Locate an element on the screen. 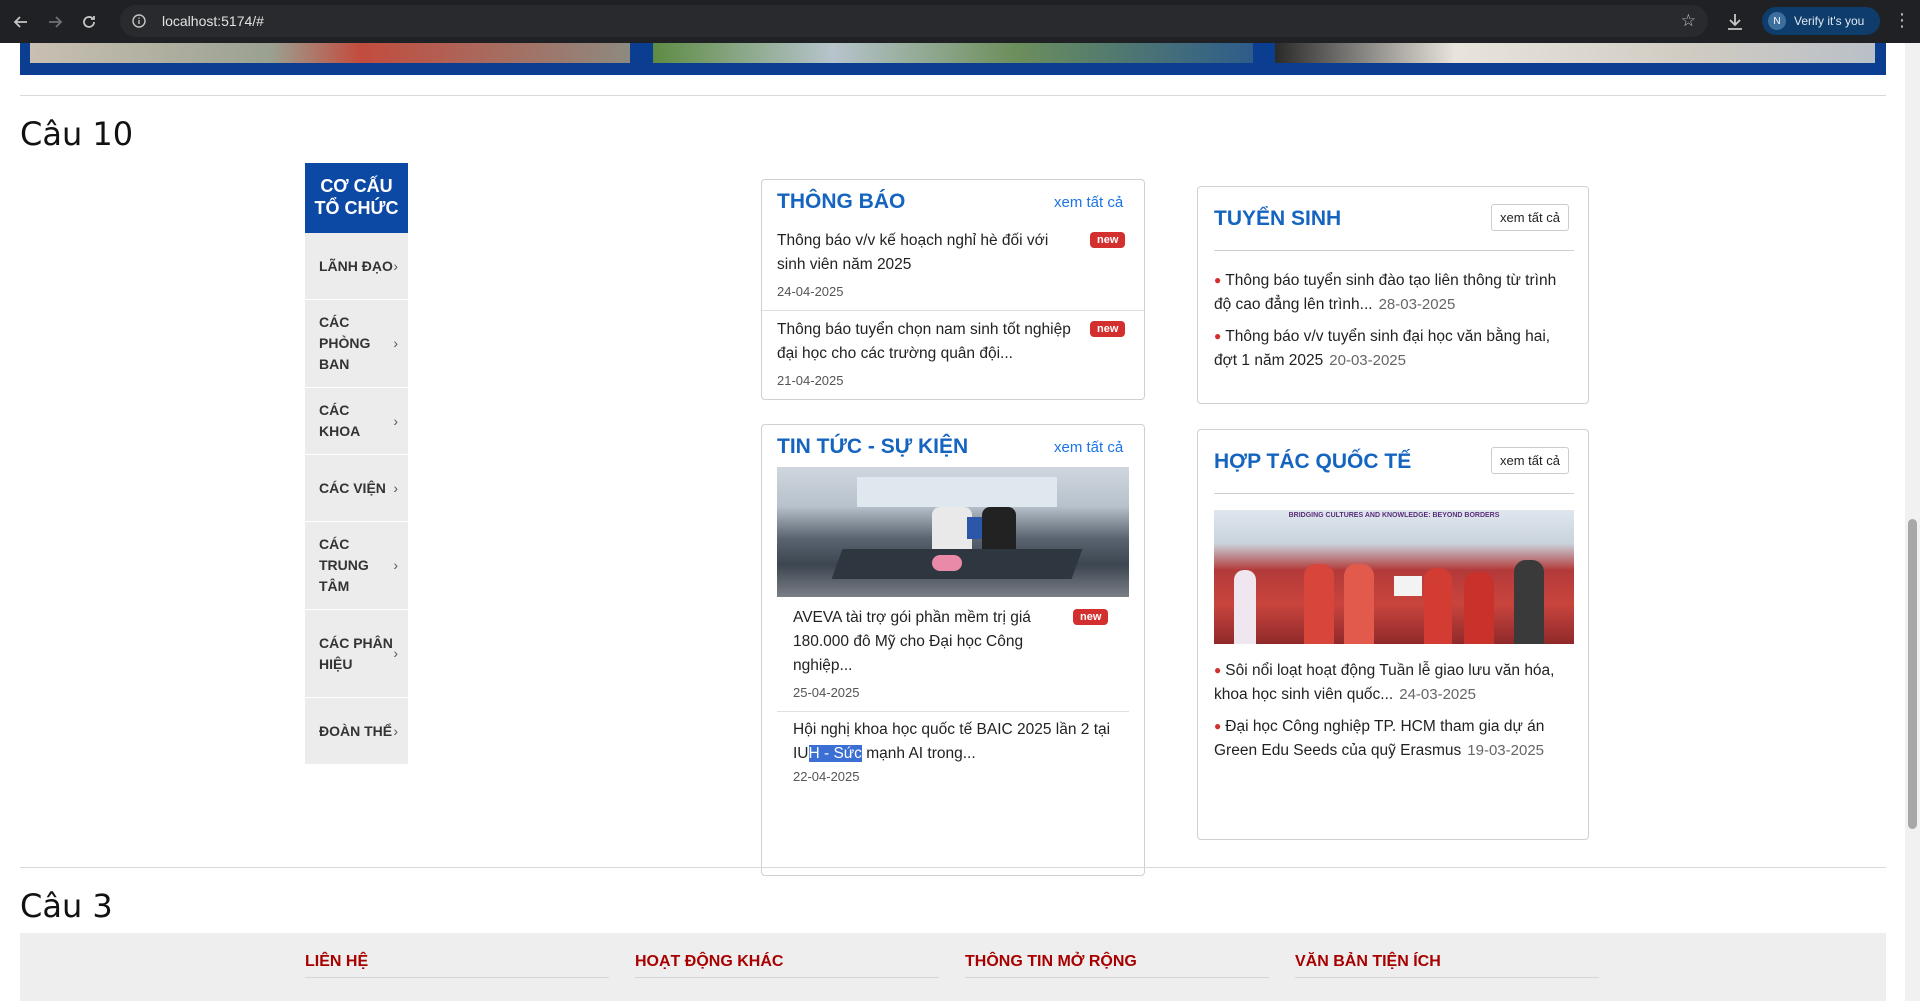 This screenshot has height=1001, width=1920. page-scrollbar is located at coordinates (1912, 522).